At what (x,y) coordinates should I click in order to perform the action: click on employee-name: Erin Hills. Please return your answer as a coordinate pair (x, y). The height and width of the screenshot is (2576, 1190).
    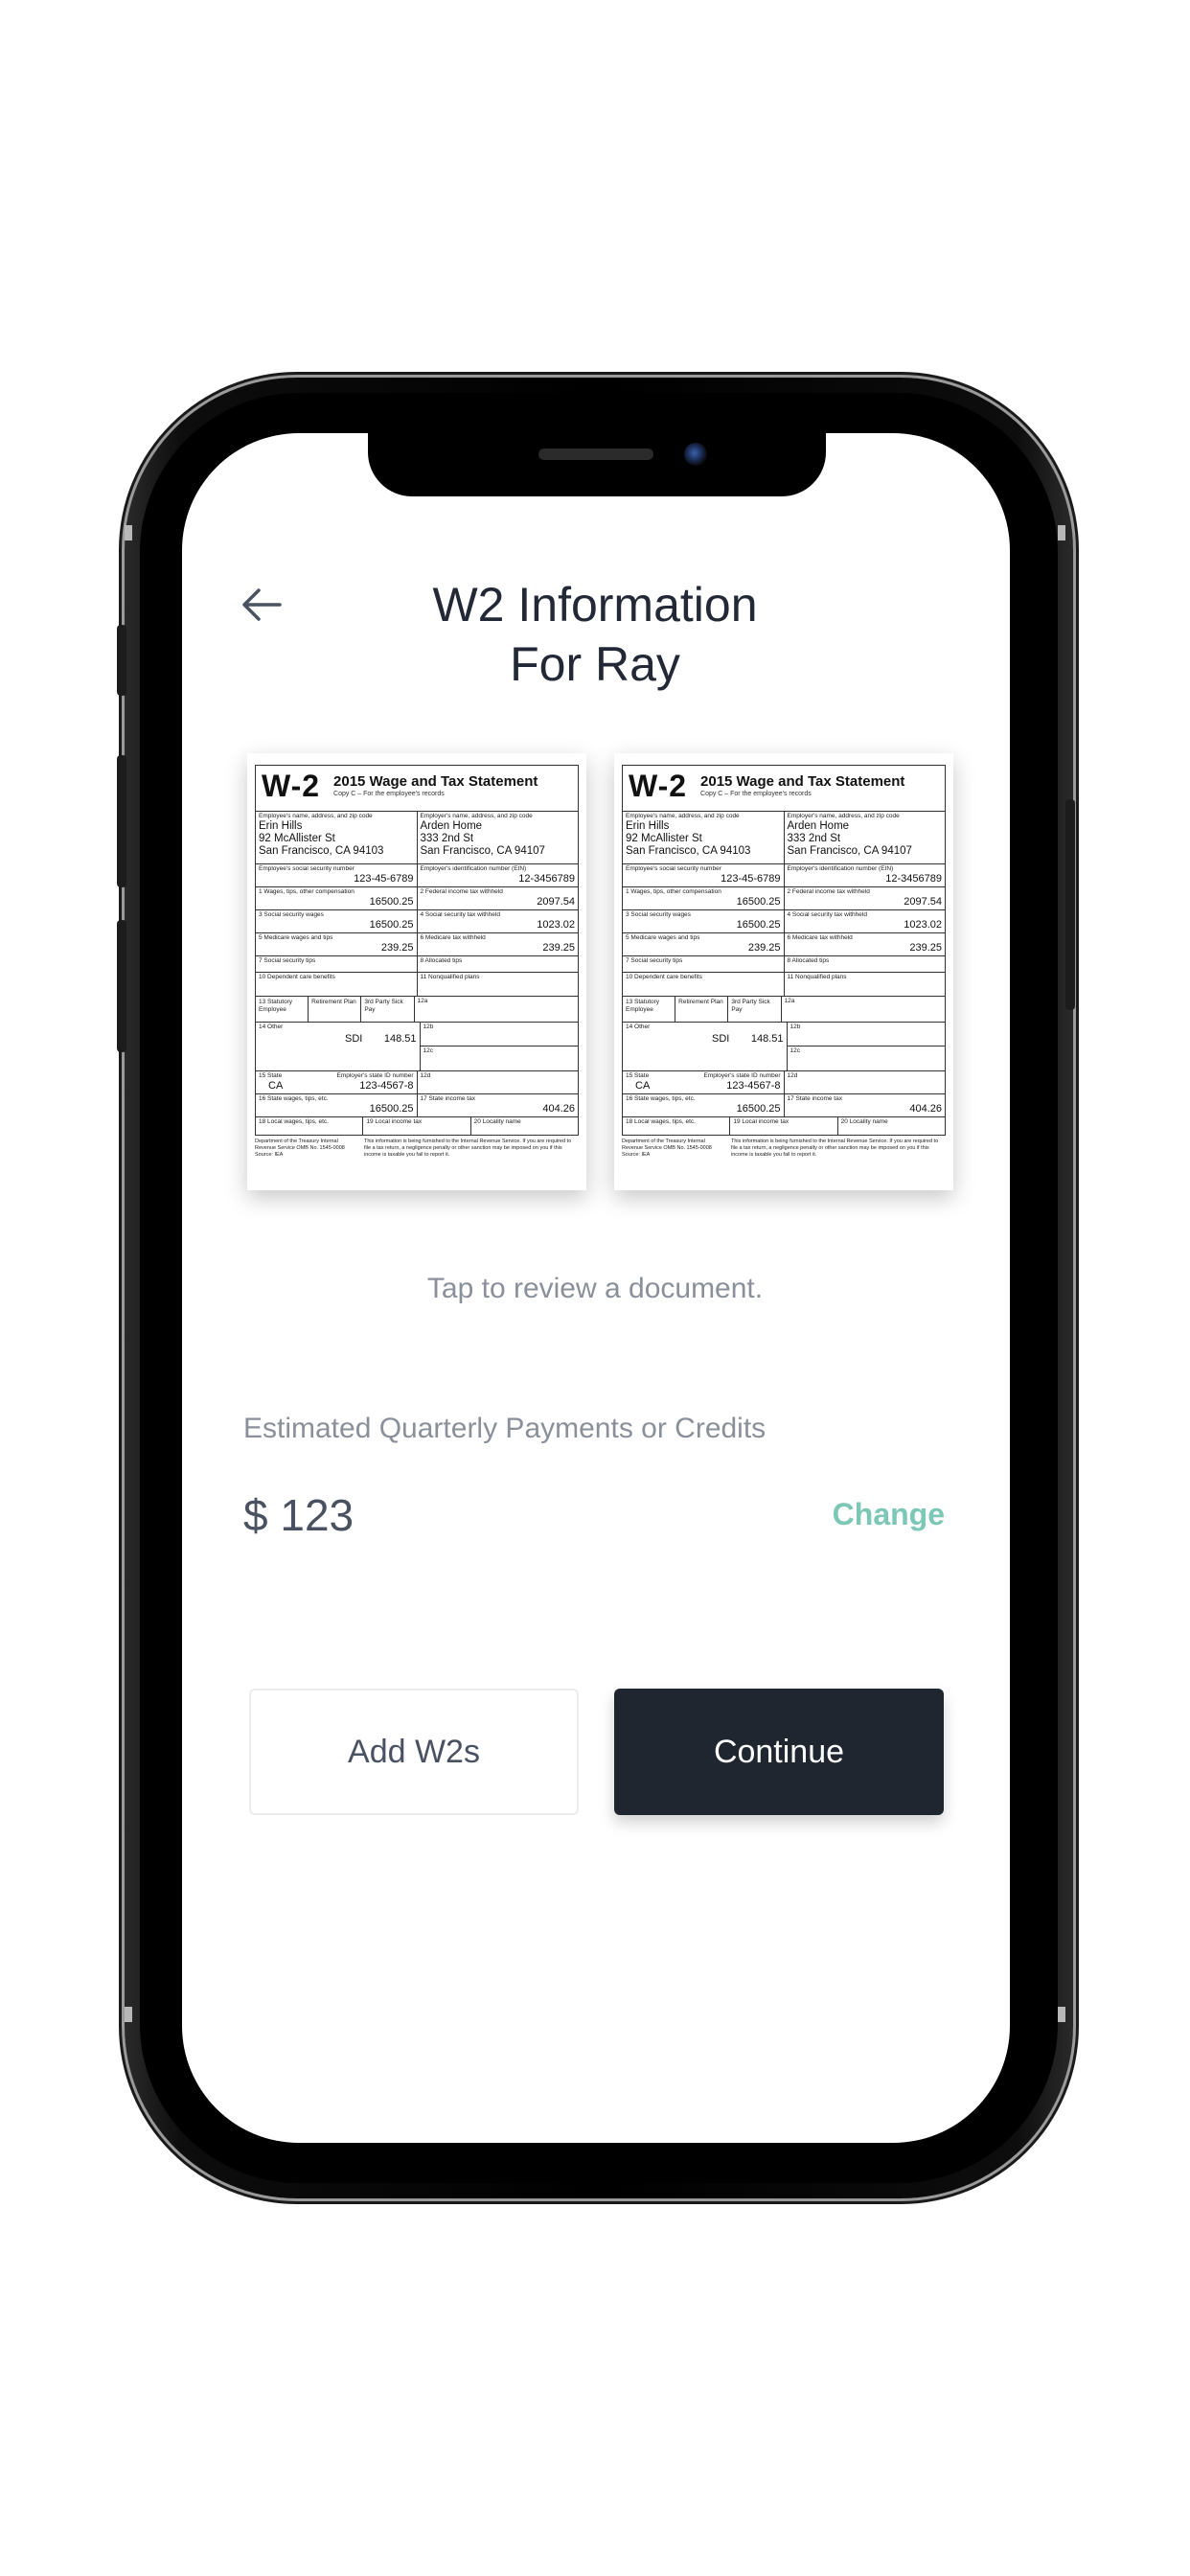
    Looking at the image, I should click on (648, 826).